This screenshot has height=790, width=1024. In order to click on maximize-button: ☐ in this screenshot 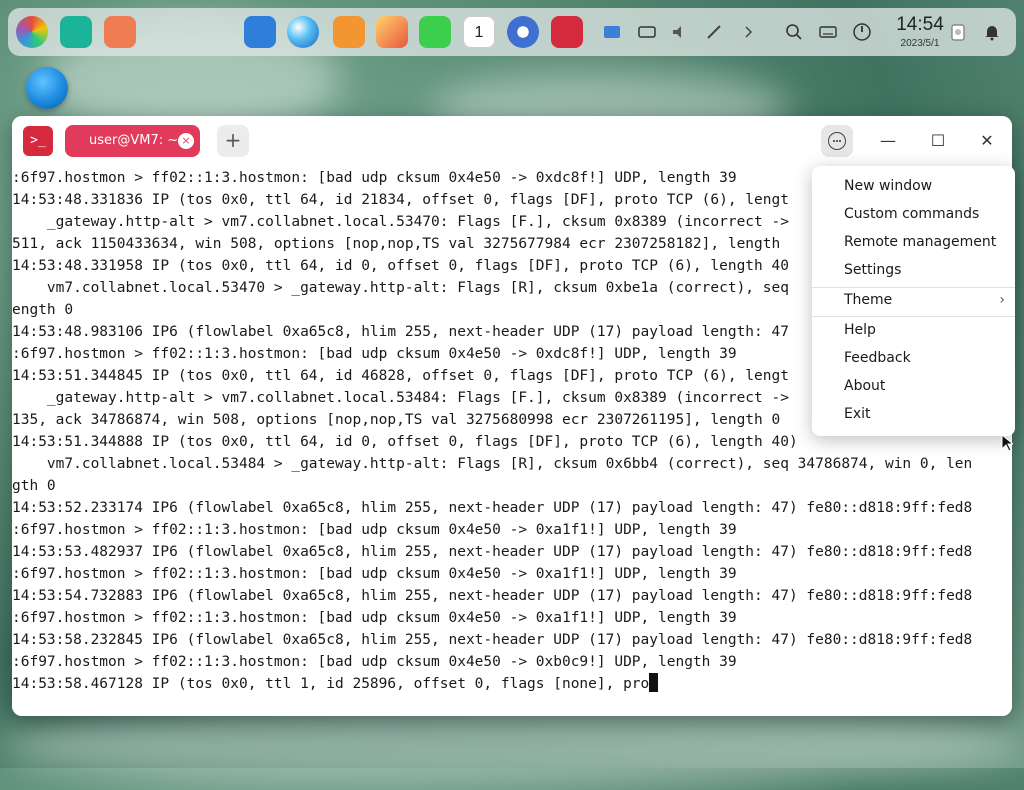, I will do `click(938, 141)`.